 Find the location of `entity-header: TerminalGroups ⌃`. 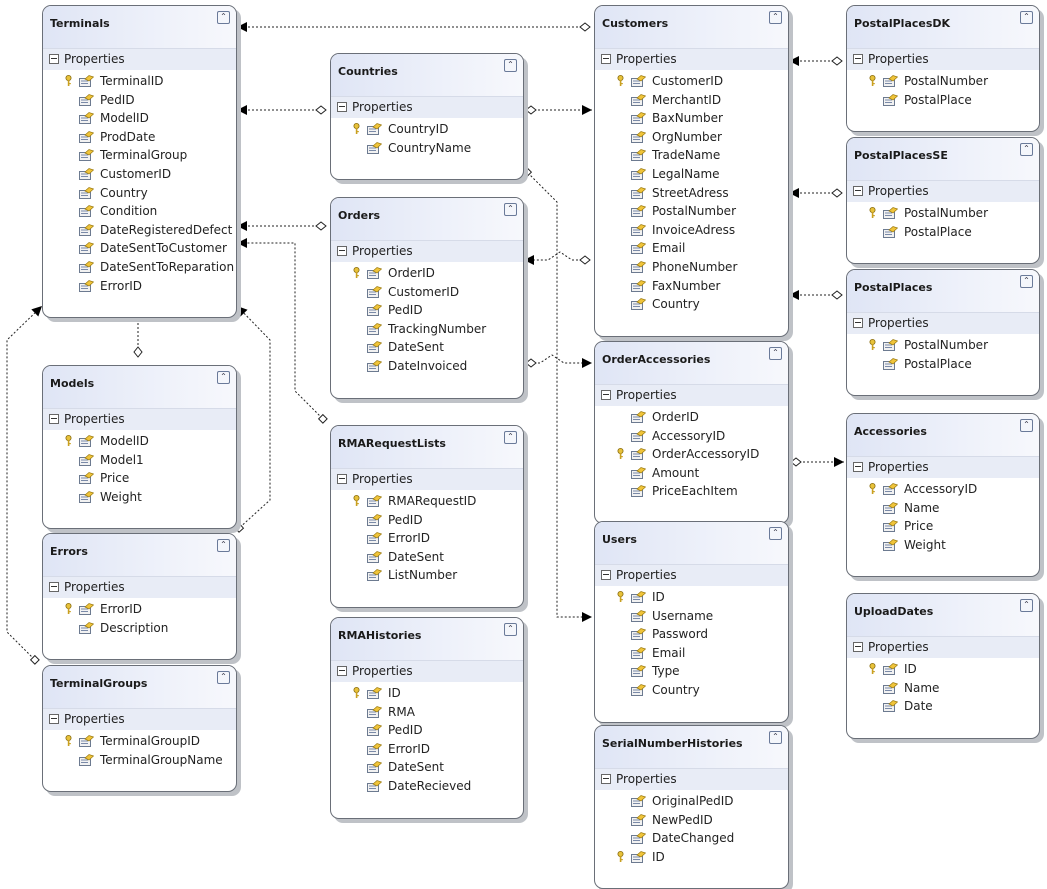

entity-header: TerminalGroups ⌃ is located at coordinates (139, 687).